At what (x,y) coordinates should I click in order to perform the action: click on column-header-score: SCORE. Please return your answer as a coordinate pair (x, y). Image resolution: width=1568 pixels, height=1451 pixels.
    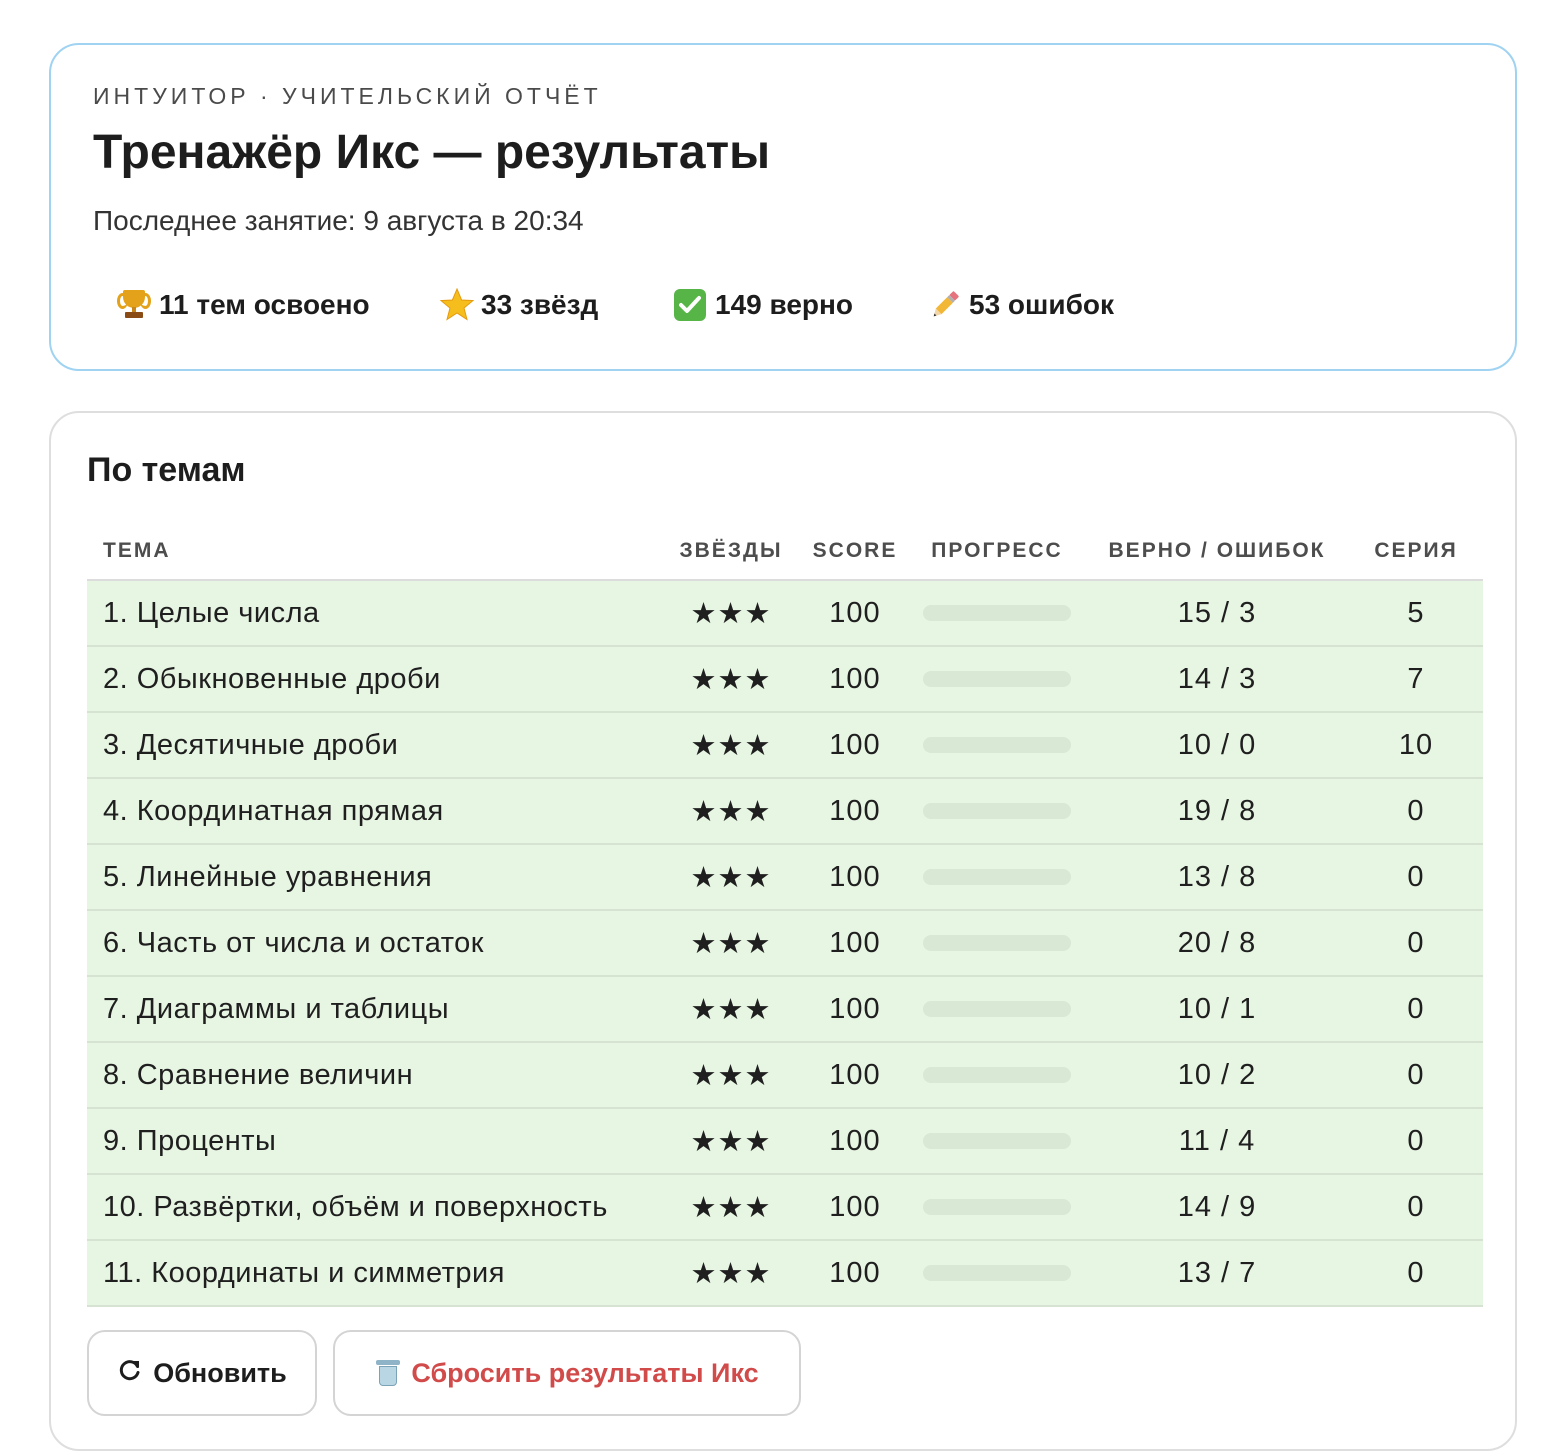
    Looking at the image, I should click on (855, 552).